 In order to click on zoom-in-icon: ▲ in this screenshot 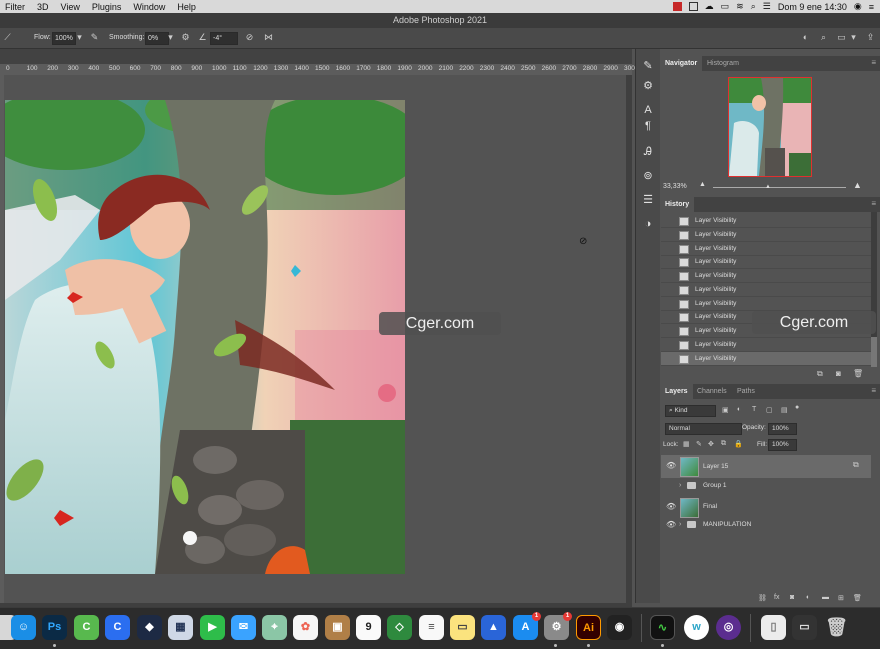, I will do `click(857, 185)`.